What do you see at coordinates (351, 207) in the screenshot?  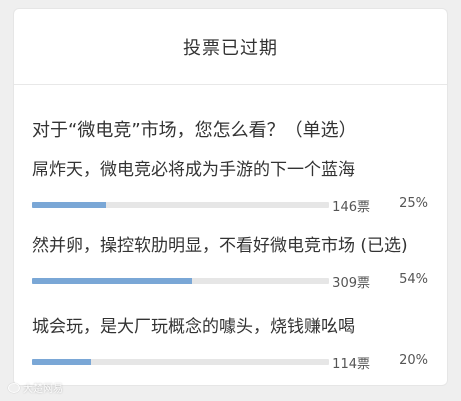 I see `vote-count: 146票` at bounding box center [351, 207].